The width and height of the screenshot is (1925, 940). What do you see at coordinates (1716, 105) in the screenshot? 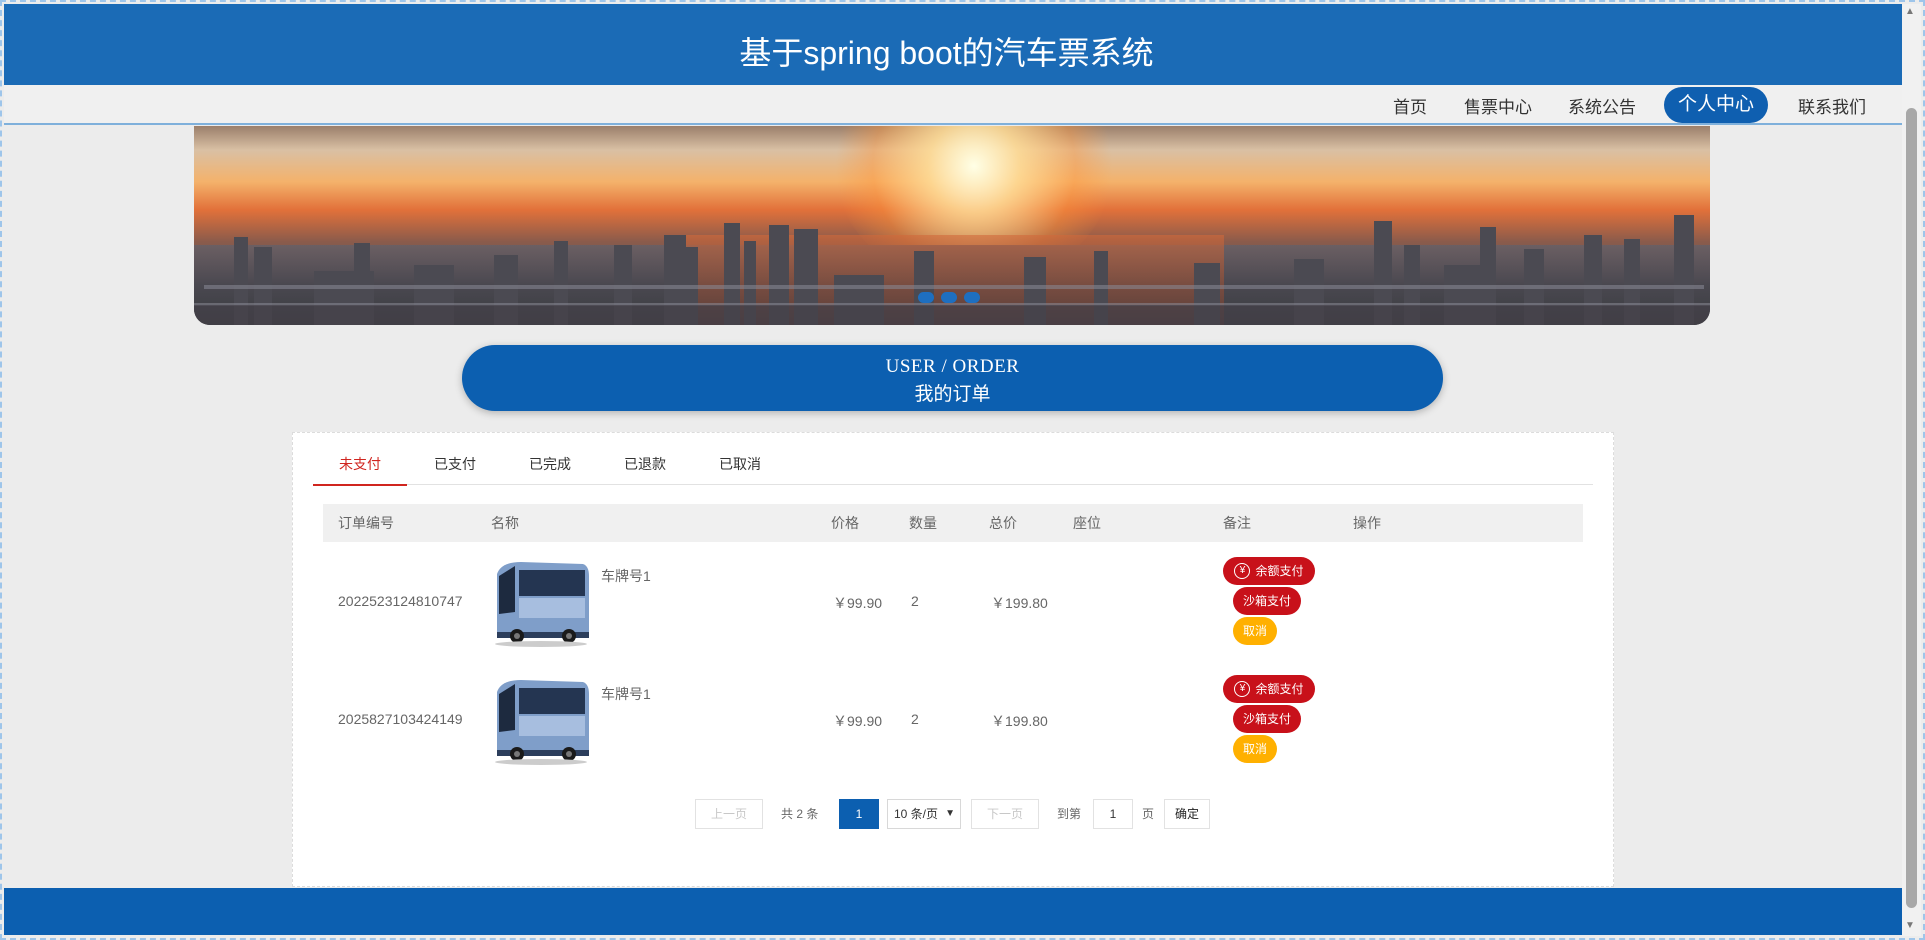
I see `nav-personal-center: 个人中心` at bounding box center [1716, 105].